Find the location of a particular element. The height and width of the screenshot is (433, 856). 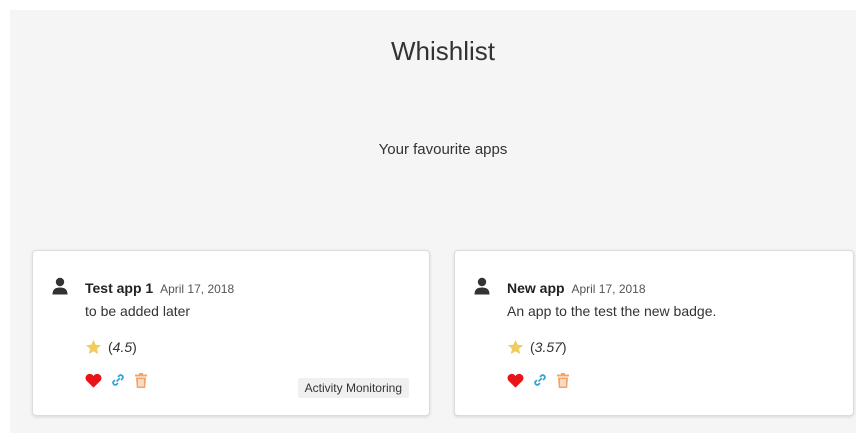

category-tag: Activity Monitoring is located at coordinates (353, 388).